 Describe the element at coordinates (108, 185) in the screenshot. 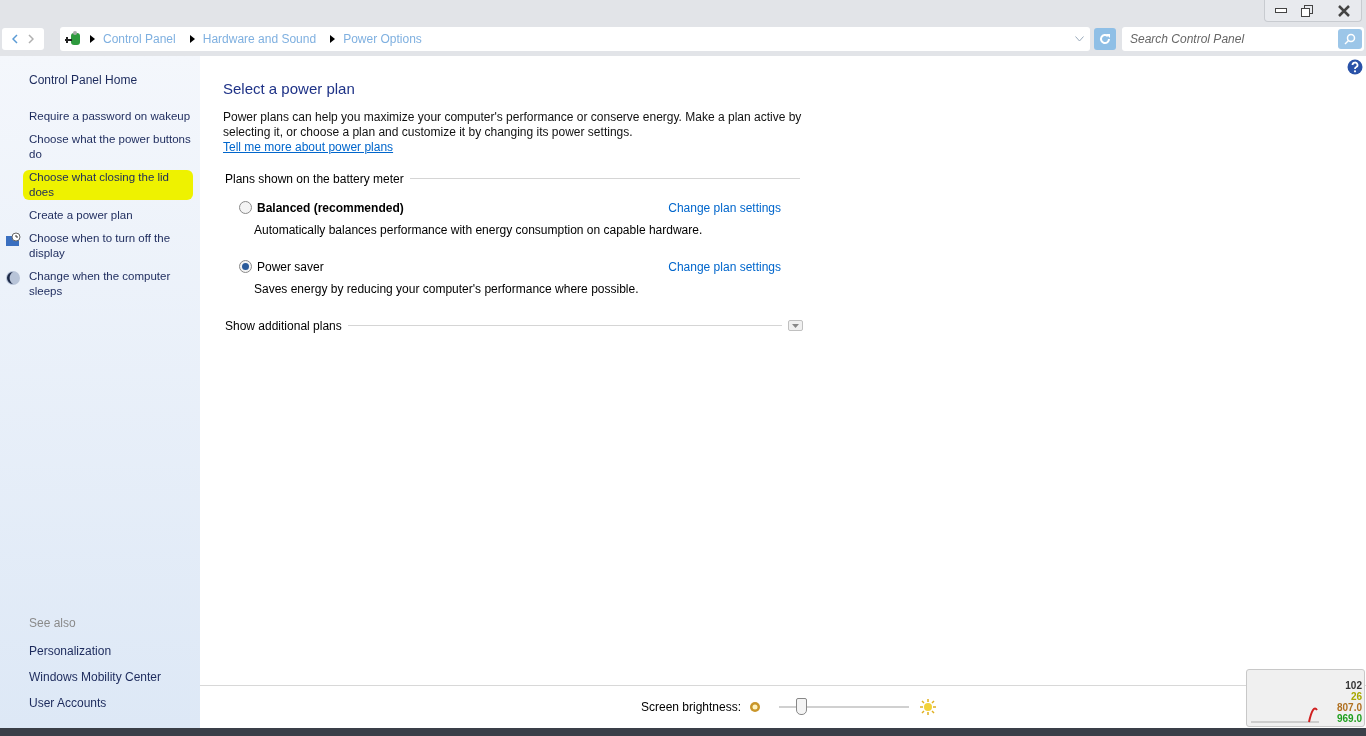

I see `sidebar-link: Choose what closing the lid does` at that location.